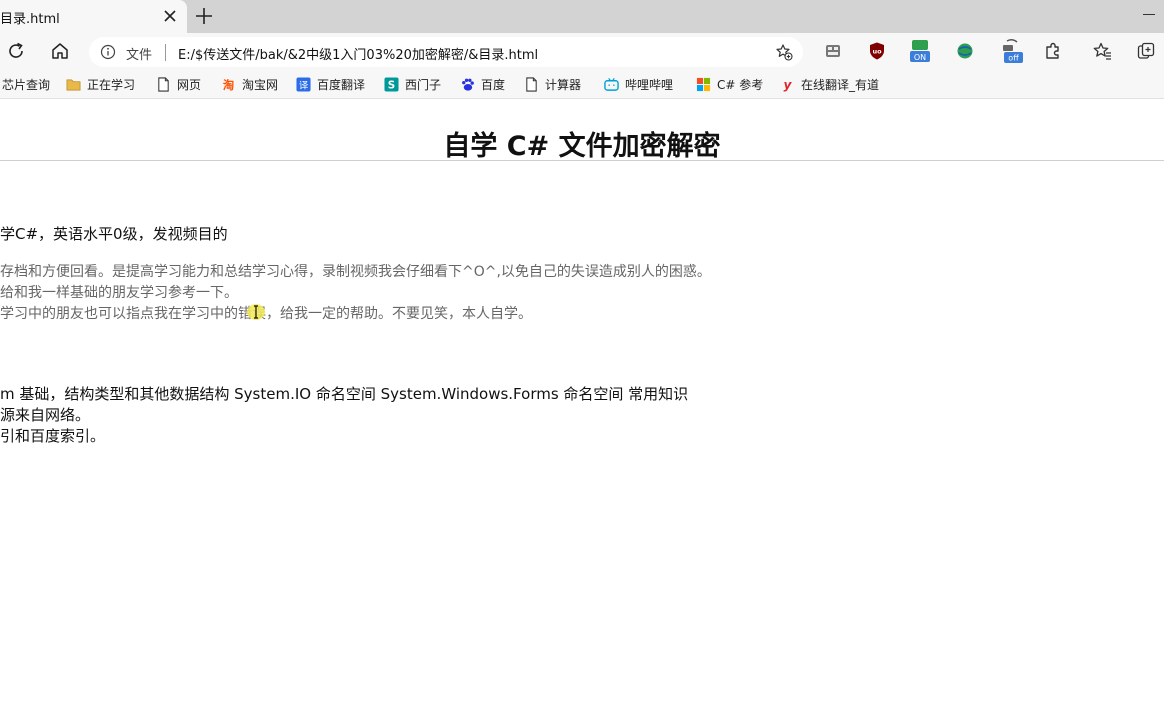 The height and width of the screenshot is (728, 1164). Describe the element at coordinates (260, 84) in the screenshot. I see `favorite-label: 淘宝网` at that location.